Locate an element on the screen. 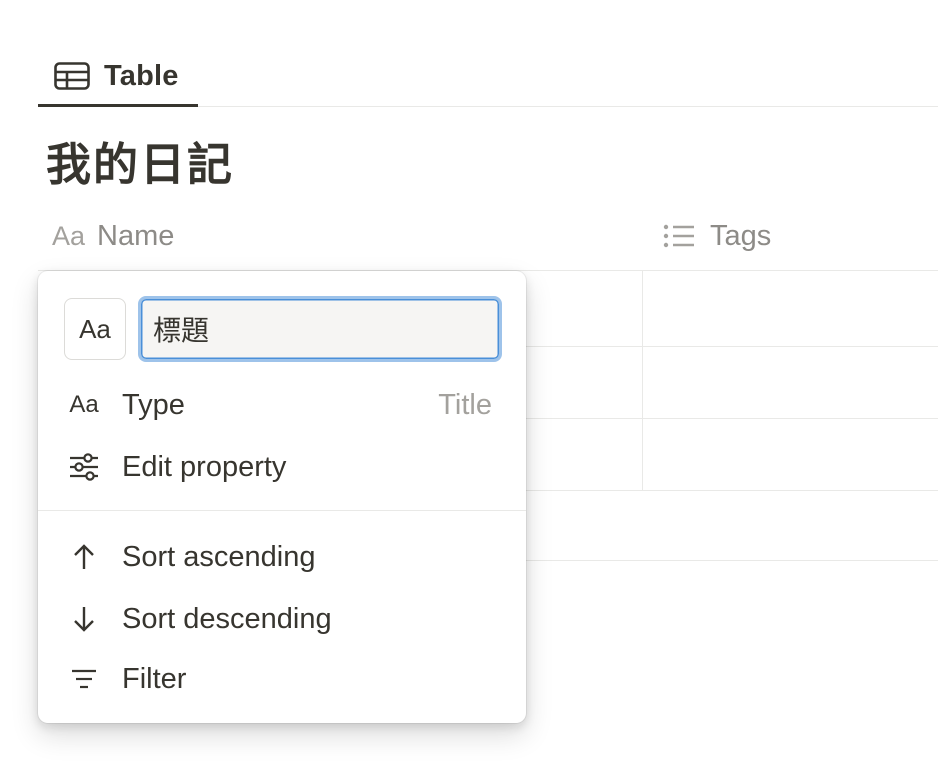 This screenshot has height=778, width=938. table-icon is located at coordinates (72, 76).